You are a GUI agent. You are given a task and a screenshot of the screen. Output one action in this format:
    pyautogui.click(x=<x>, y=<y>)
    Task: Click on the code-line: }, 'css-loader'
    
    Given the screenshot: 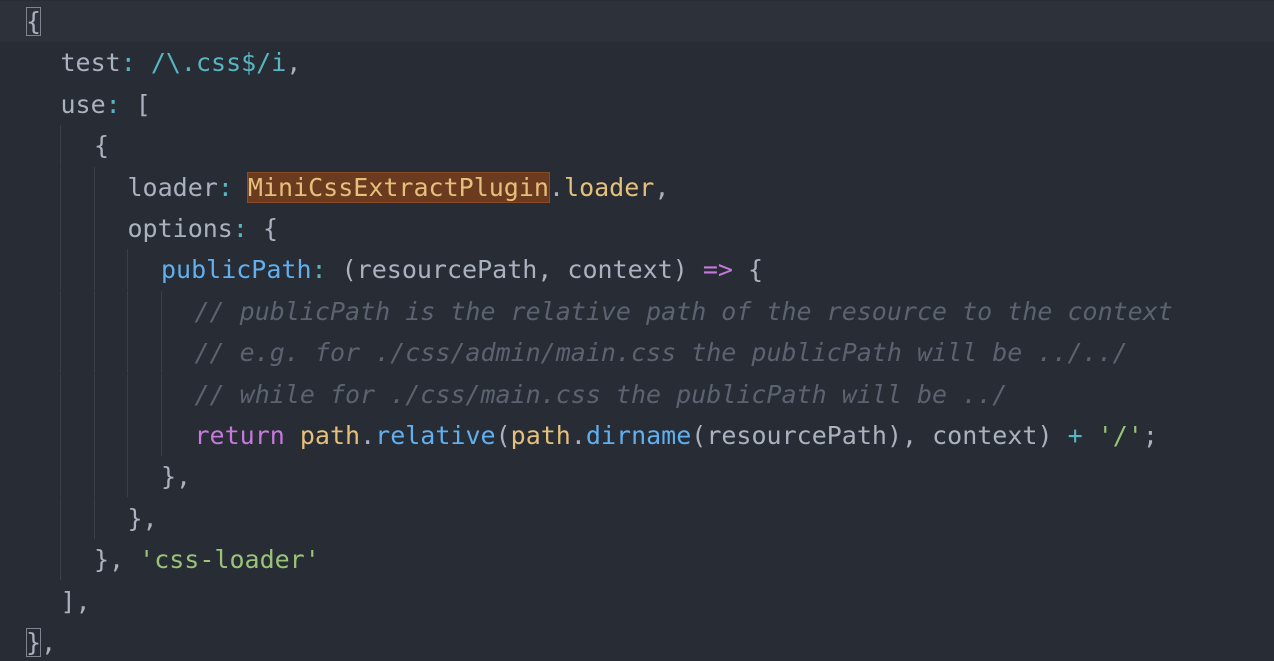 What is the action you would take?
    pyautogui.click(x=637, y=560)
    